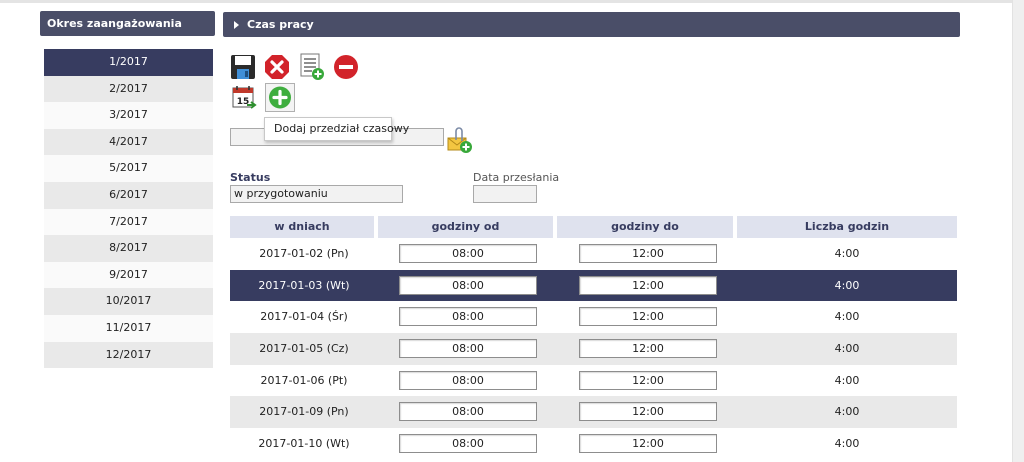 The image size is (1024, 462). Describe the element at coordinates (460, 140) in the screenshot. I see `attach-add-icon` at that location.